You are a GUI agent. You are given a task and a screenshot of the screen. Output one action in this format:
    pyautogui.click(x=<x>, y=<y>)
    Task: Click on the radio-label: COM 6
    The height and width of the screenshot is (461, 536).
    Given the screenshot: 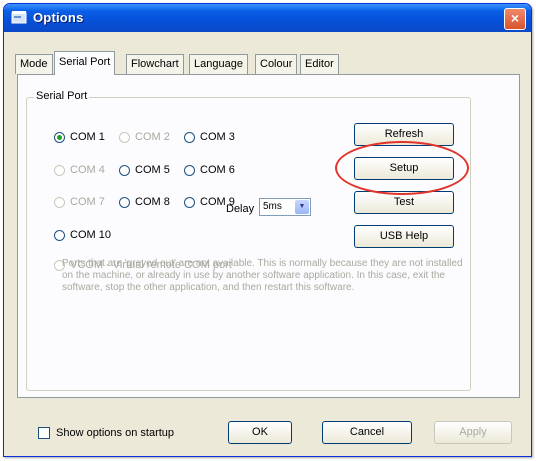 What is the action you would take?
    pyautogui.click(x=217, y=170)
    